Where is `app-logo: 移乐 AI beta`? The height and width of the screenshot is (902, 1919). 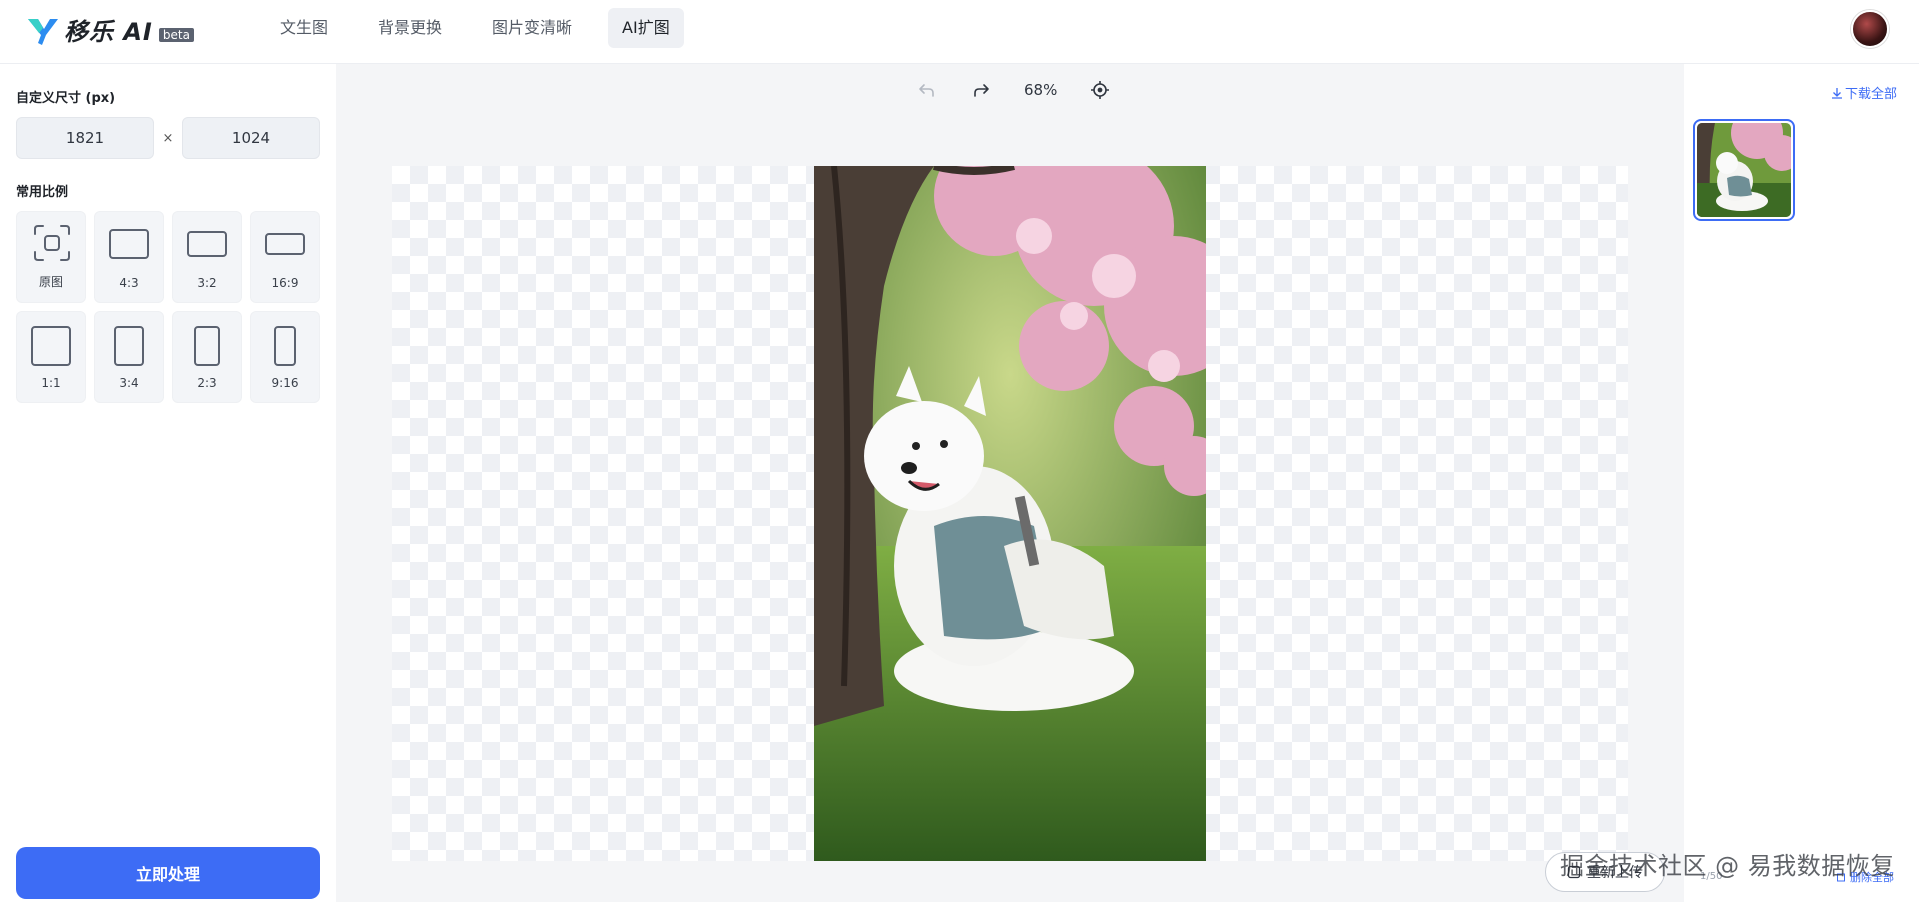 app-logo: 移乐 AI beta is located at coordinates (110, 29).